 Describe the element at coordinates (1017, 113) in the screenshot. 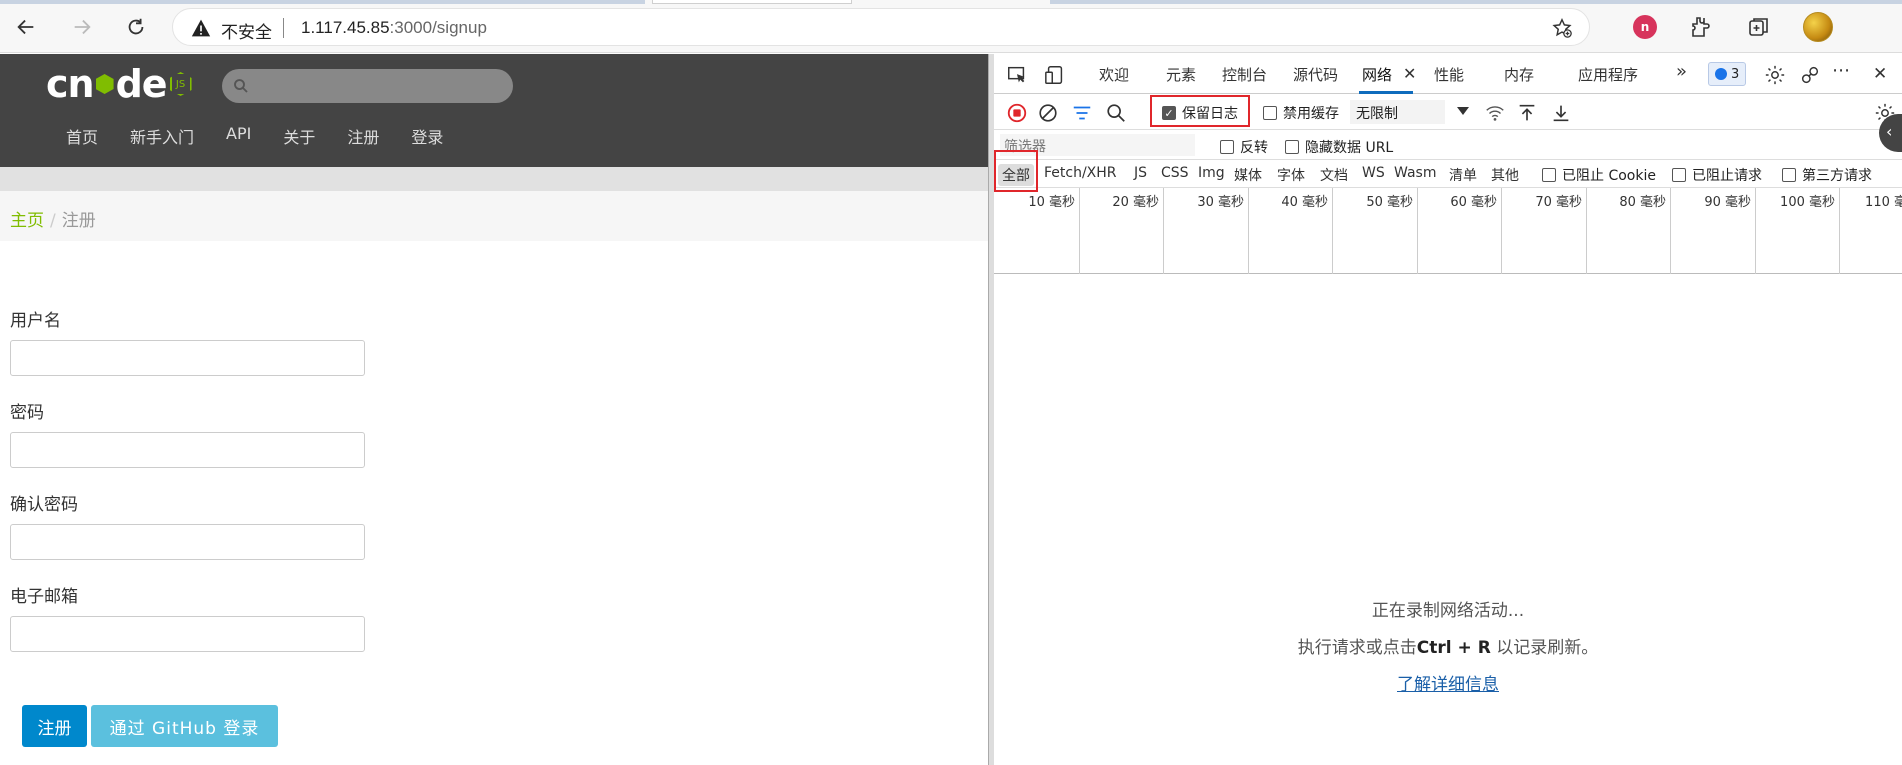

I see `record-stop-icon` at that location.